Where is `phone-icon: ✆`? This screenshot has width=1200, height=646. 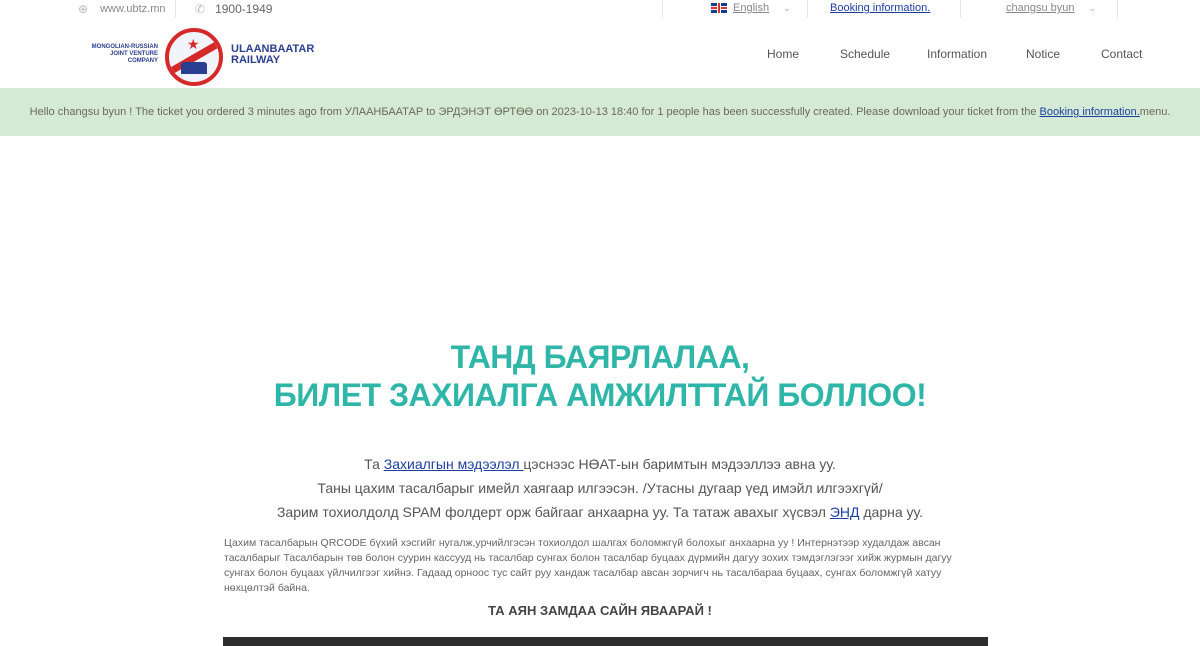 phone-icon: ✆ is located at coordinates (200, 9).